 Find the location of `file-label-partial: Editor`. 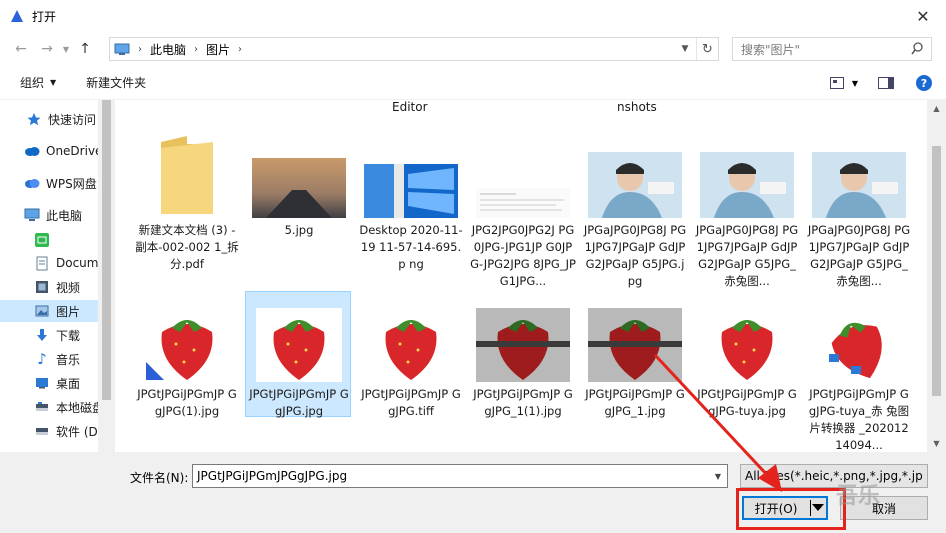

file-label-partial: Editor is located at coordinates (410, 107).